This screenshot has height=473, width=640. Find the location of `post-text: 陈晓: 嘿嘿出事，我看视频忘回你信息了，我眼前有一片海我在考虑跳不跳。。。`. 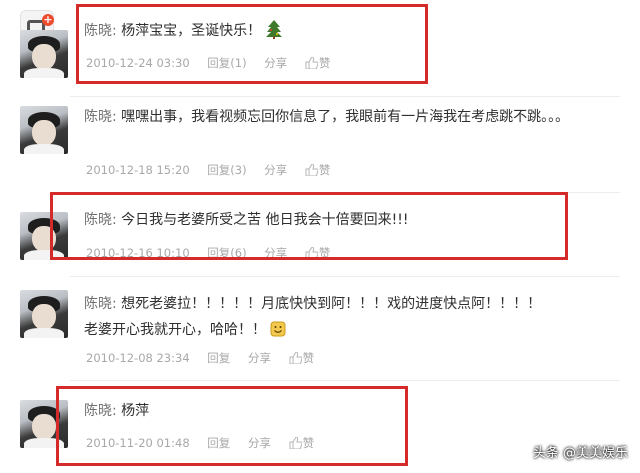

post-text: 陈晓: 嘿嘿出事，我看视频忘回你信息了，我眼前有一片海我在考虑跳不跳。。。 is located at coordinates (339, 117).